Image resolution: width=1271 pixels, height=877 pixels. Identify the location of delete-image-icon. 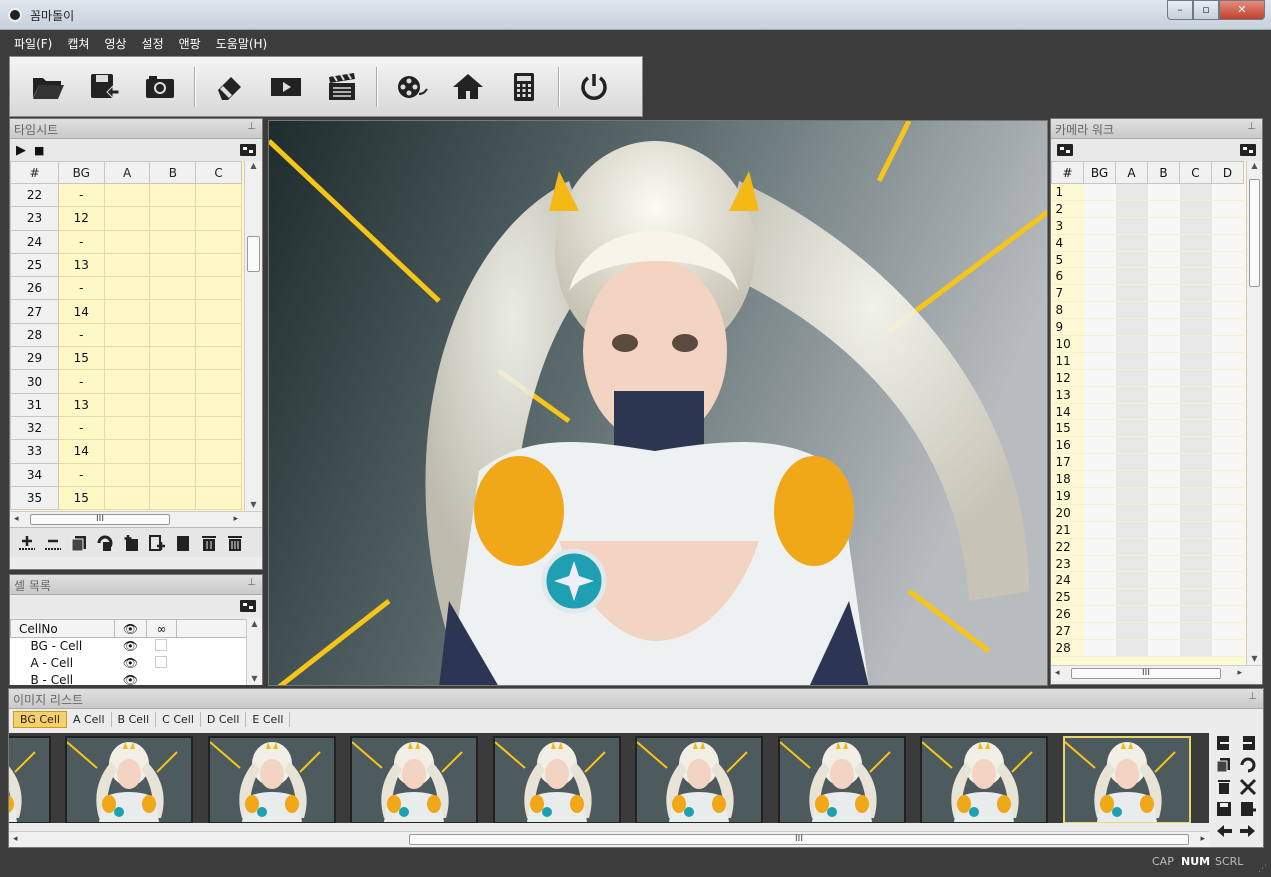
(1224, 787).